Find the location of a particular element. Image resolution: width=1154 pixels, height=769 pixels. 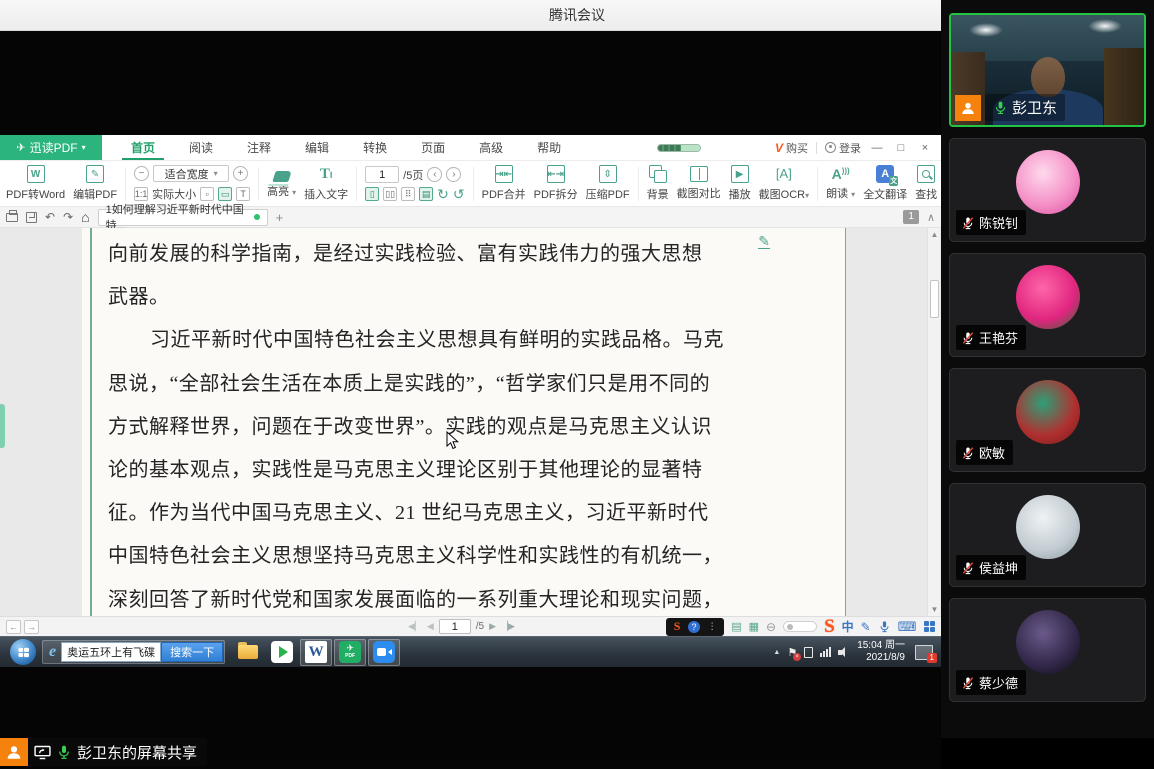

fit-page-icon: ▫ is located at coordinates (207, 194).